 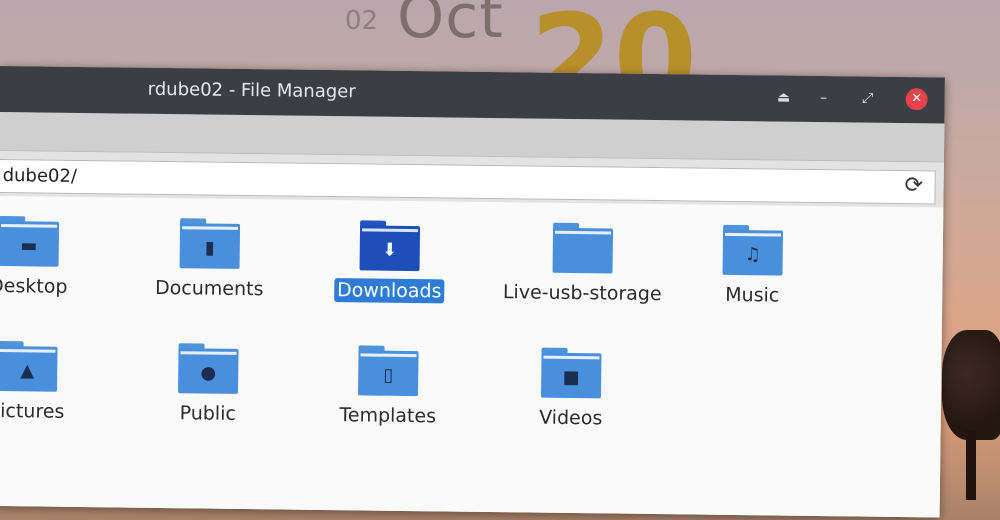 I want to click on public-folder-icon: ●, so click(x=208, y=368).